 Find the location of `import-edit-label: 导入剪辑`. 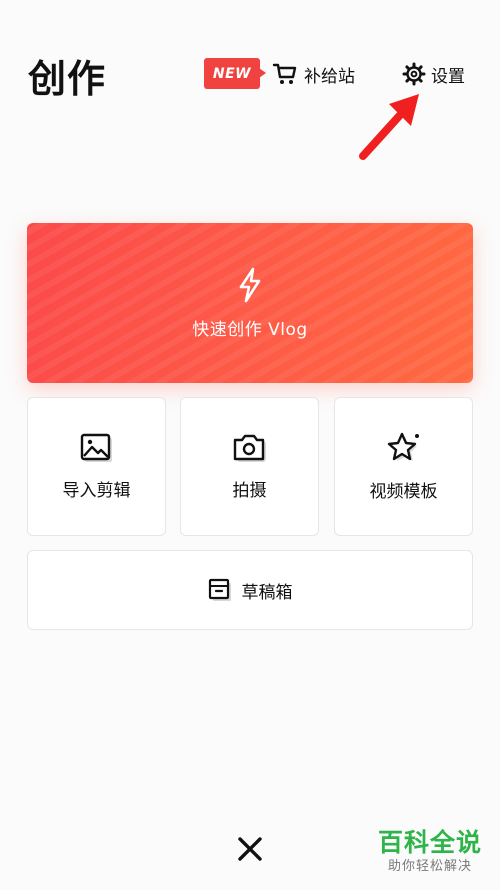

import-edit-label: 导入剪辑 is located at coordinates (96, 491).